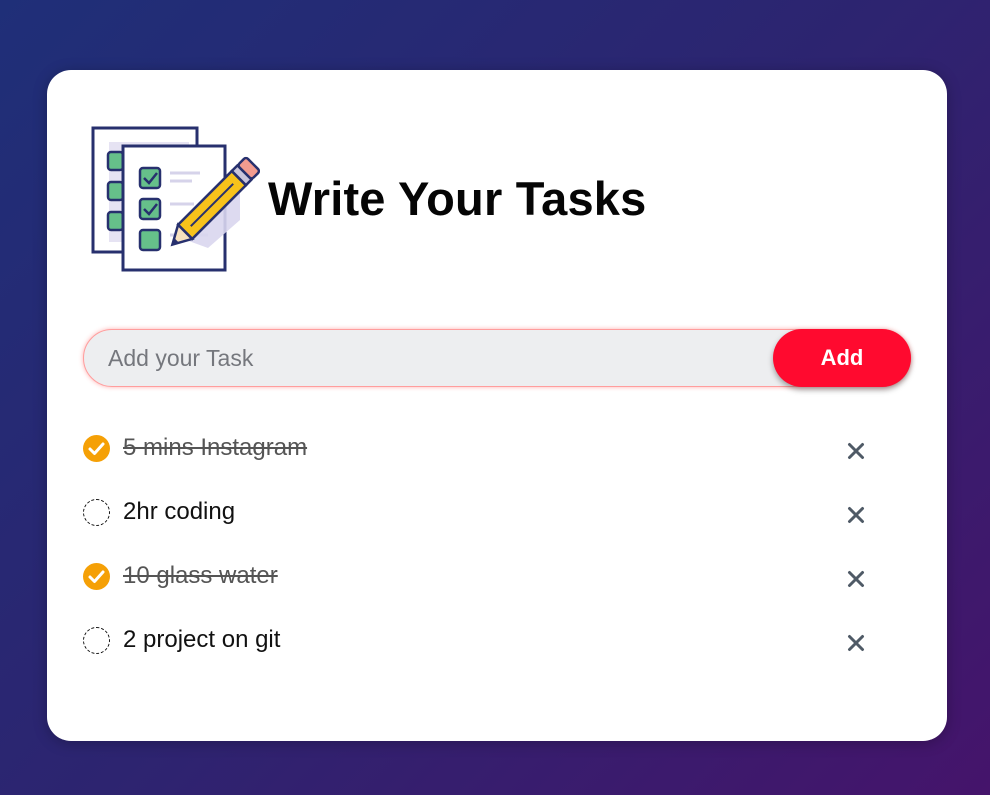 This screenshot has height=795, width=990. I want to click on add-task-bar: Add, so click(497, 358).